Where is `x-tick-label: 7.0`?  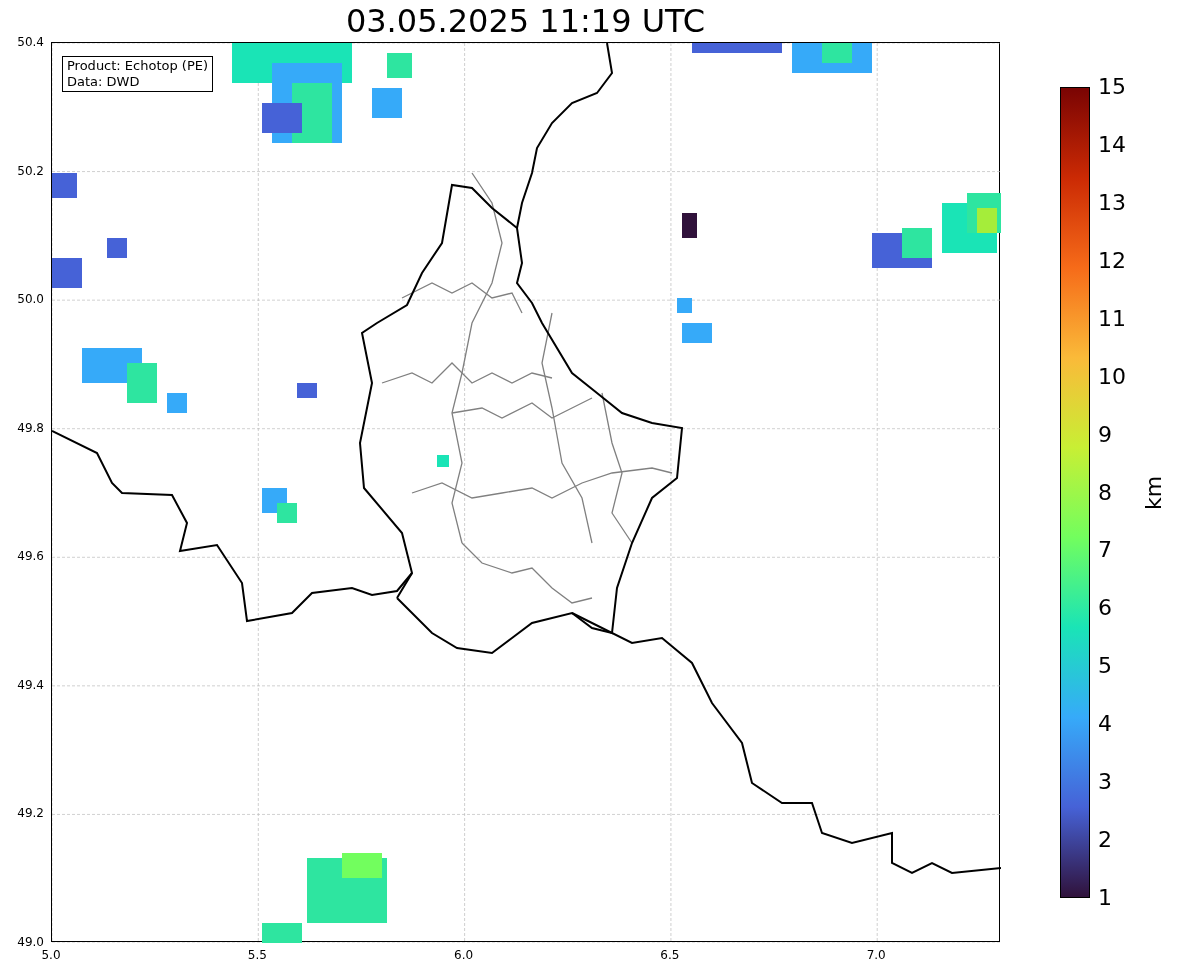 x-tick-label: 7.0 is located at coordinates (876, 955).